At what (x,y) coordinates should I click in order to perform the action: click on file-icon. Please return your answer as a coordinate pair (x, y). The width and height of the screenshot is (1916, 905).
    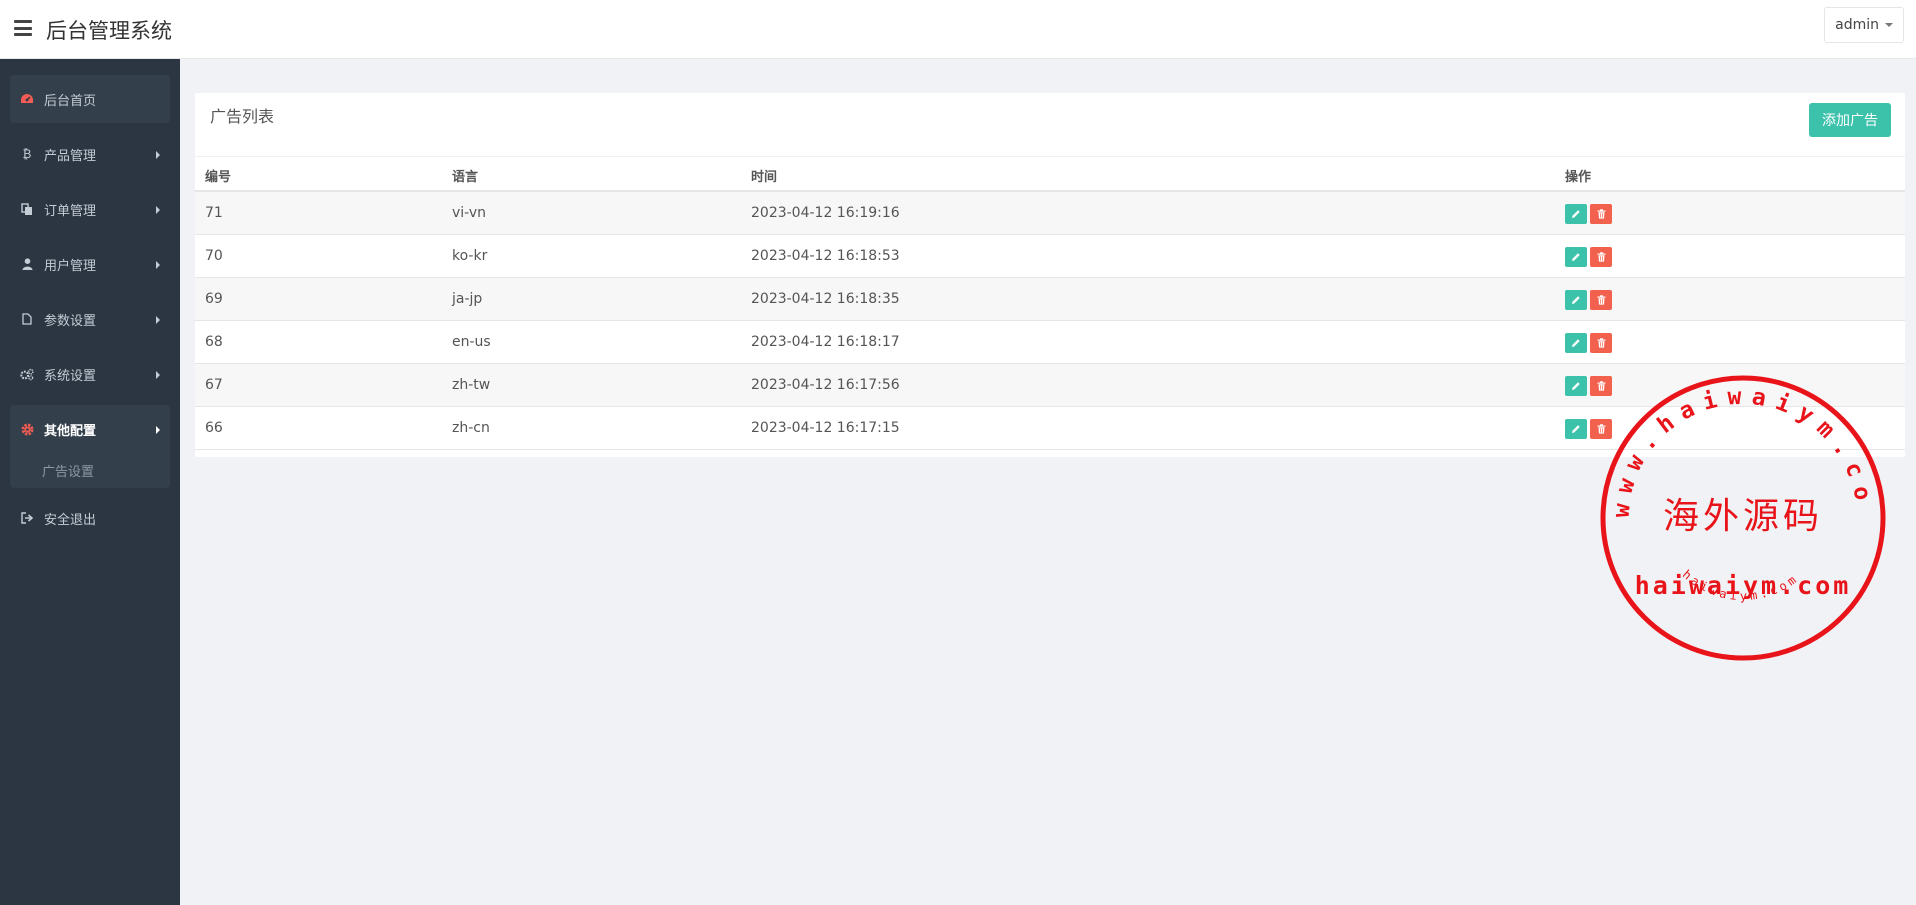
    Looking at the image, I should click on (27, 319).